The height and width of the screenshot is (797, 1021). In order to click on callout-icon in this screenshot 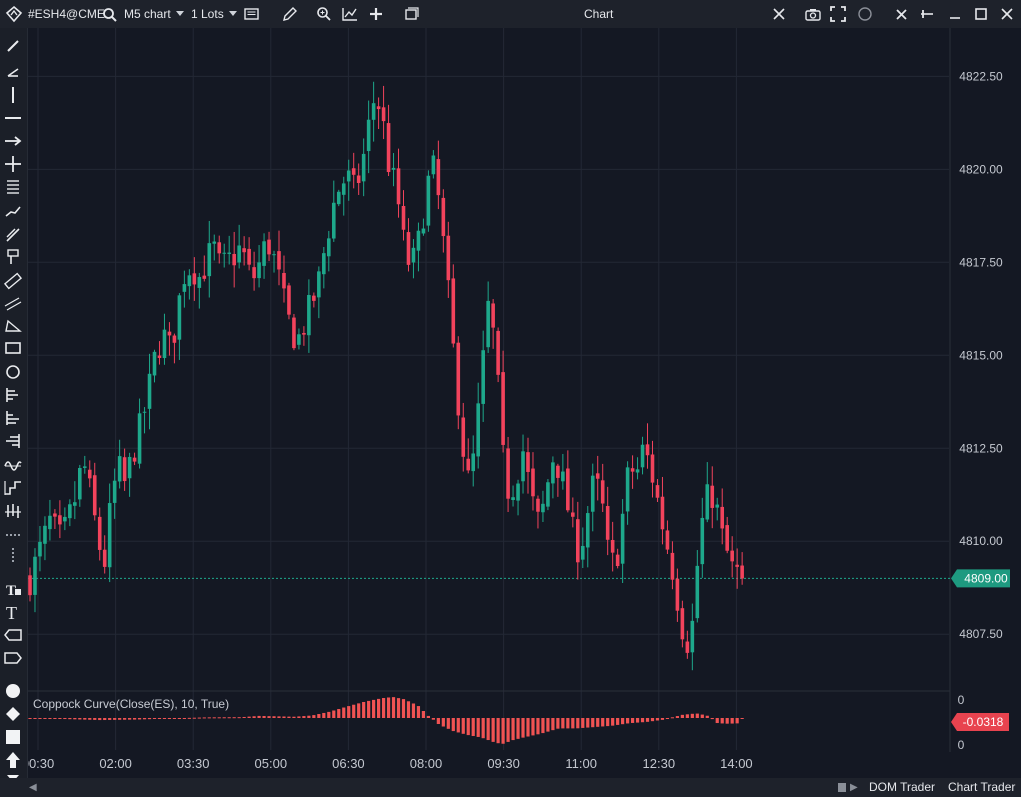, I will do `click(13, 658)`.